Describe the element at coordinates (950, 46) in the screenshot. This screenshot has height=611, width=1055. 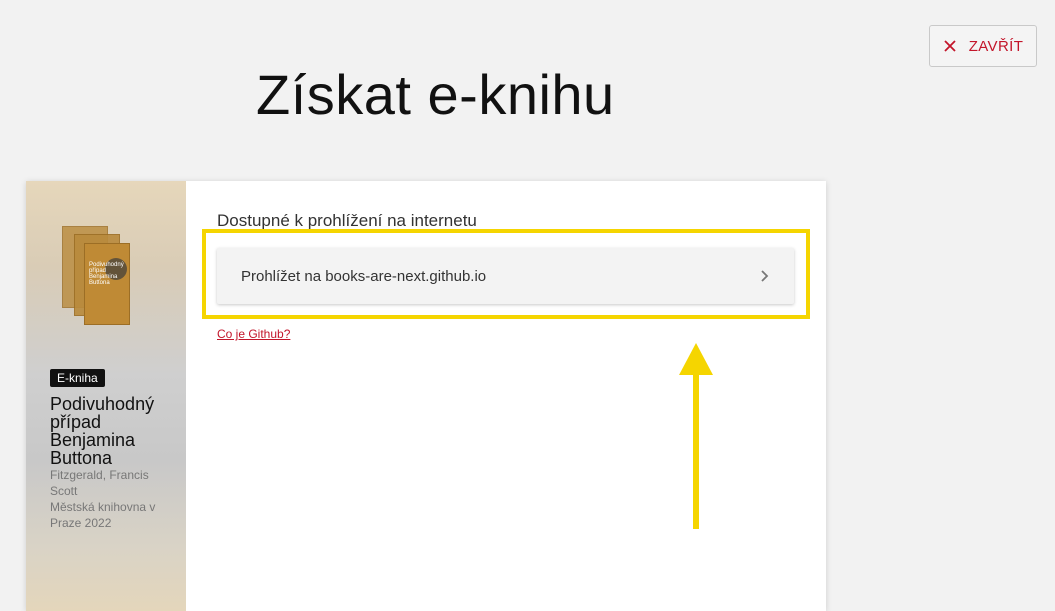
I see `close-icon` at that location.